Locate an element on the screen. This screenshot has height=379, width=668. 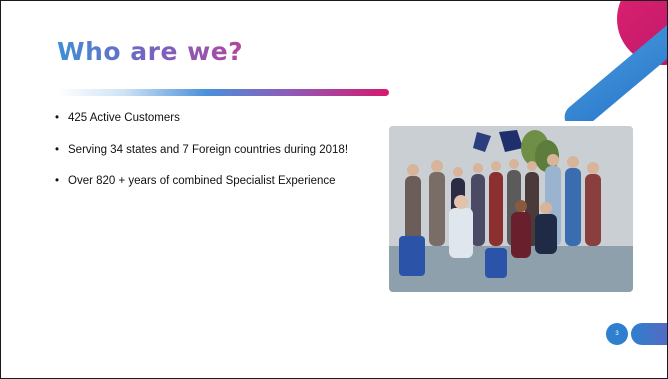
page-number: 3 is located at coordinates (617, 334).